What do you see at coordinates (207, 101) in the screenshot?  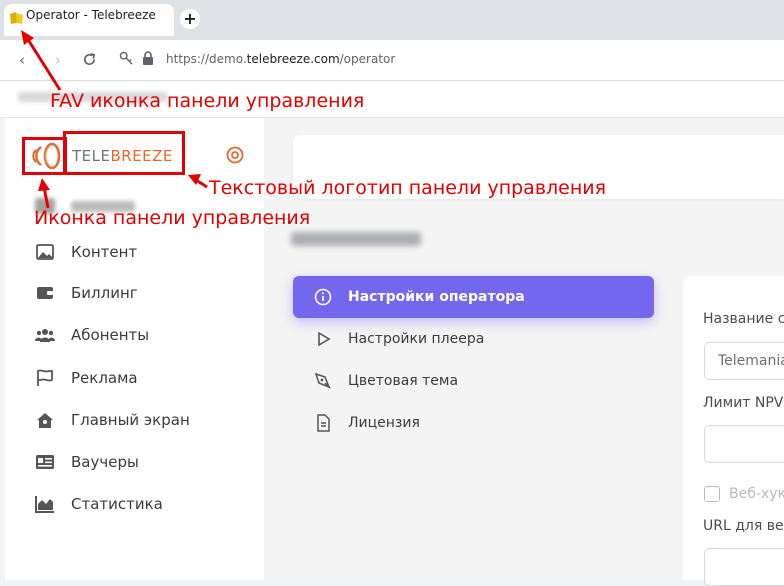 I see `annotation-fav: FAV иконка панели управления` at bounding box center [207, 101].